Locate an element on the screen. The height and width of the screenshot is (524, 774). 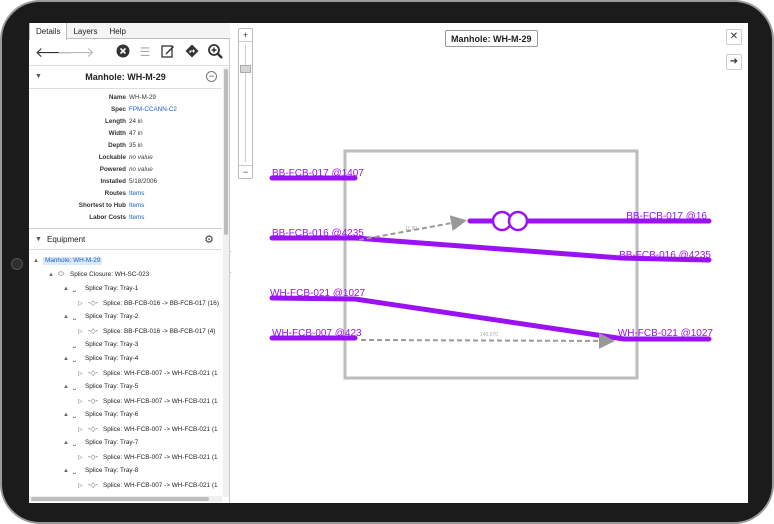
tab-layers: Layers is located at coordinates (85, 31).